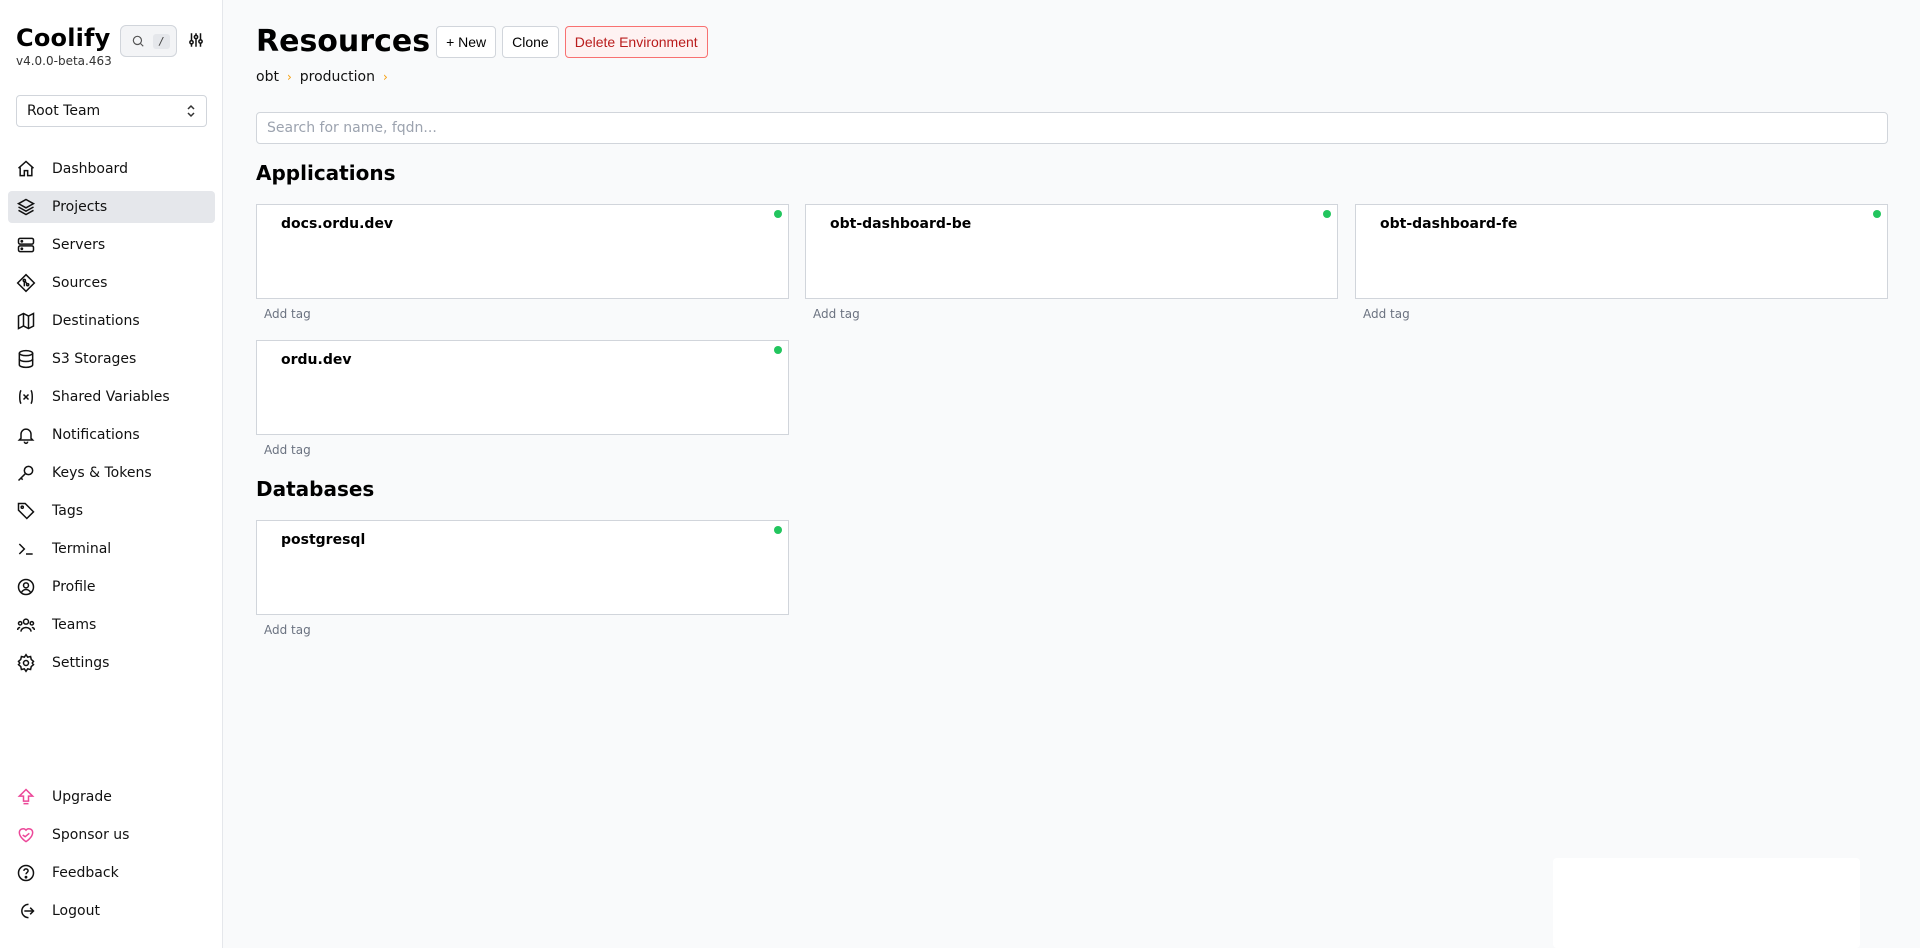 Image resolution: width=1920 pixels, height=948 pixels. What do you see at coordinates (1072, 128) in the screenshot?
I see `resource-search-input` at bounding box center [1072, 128].